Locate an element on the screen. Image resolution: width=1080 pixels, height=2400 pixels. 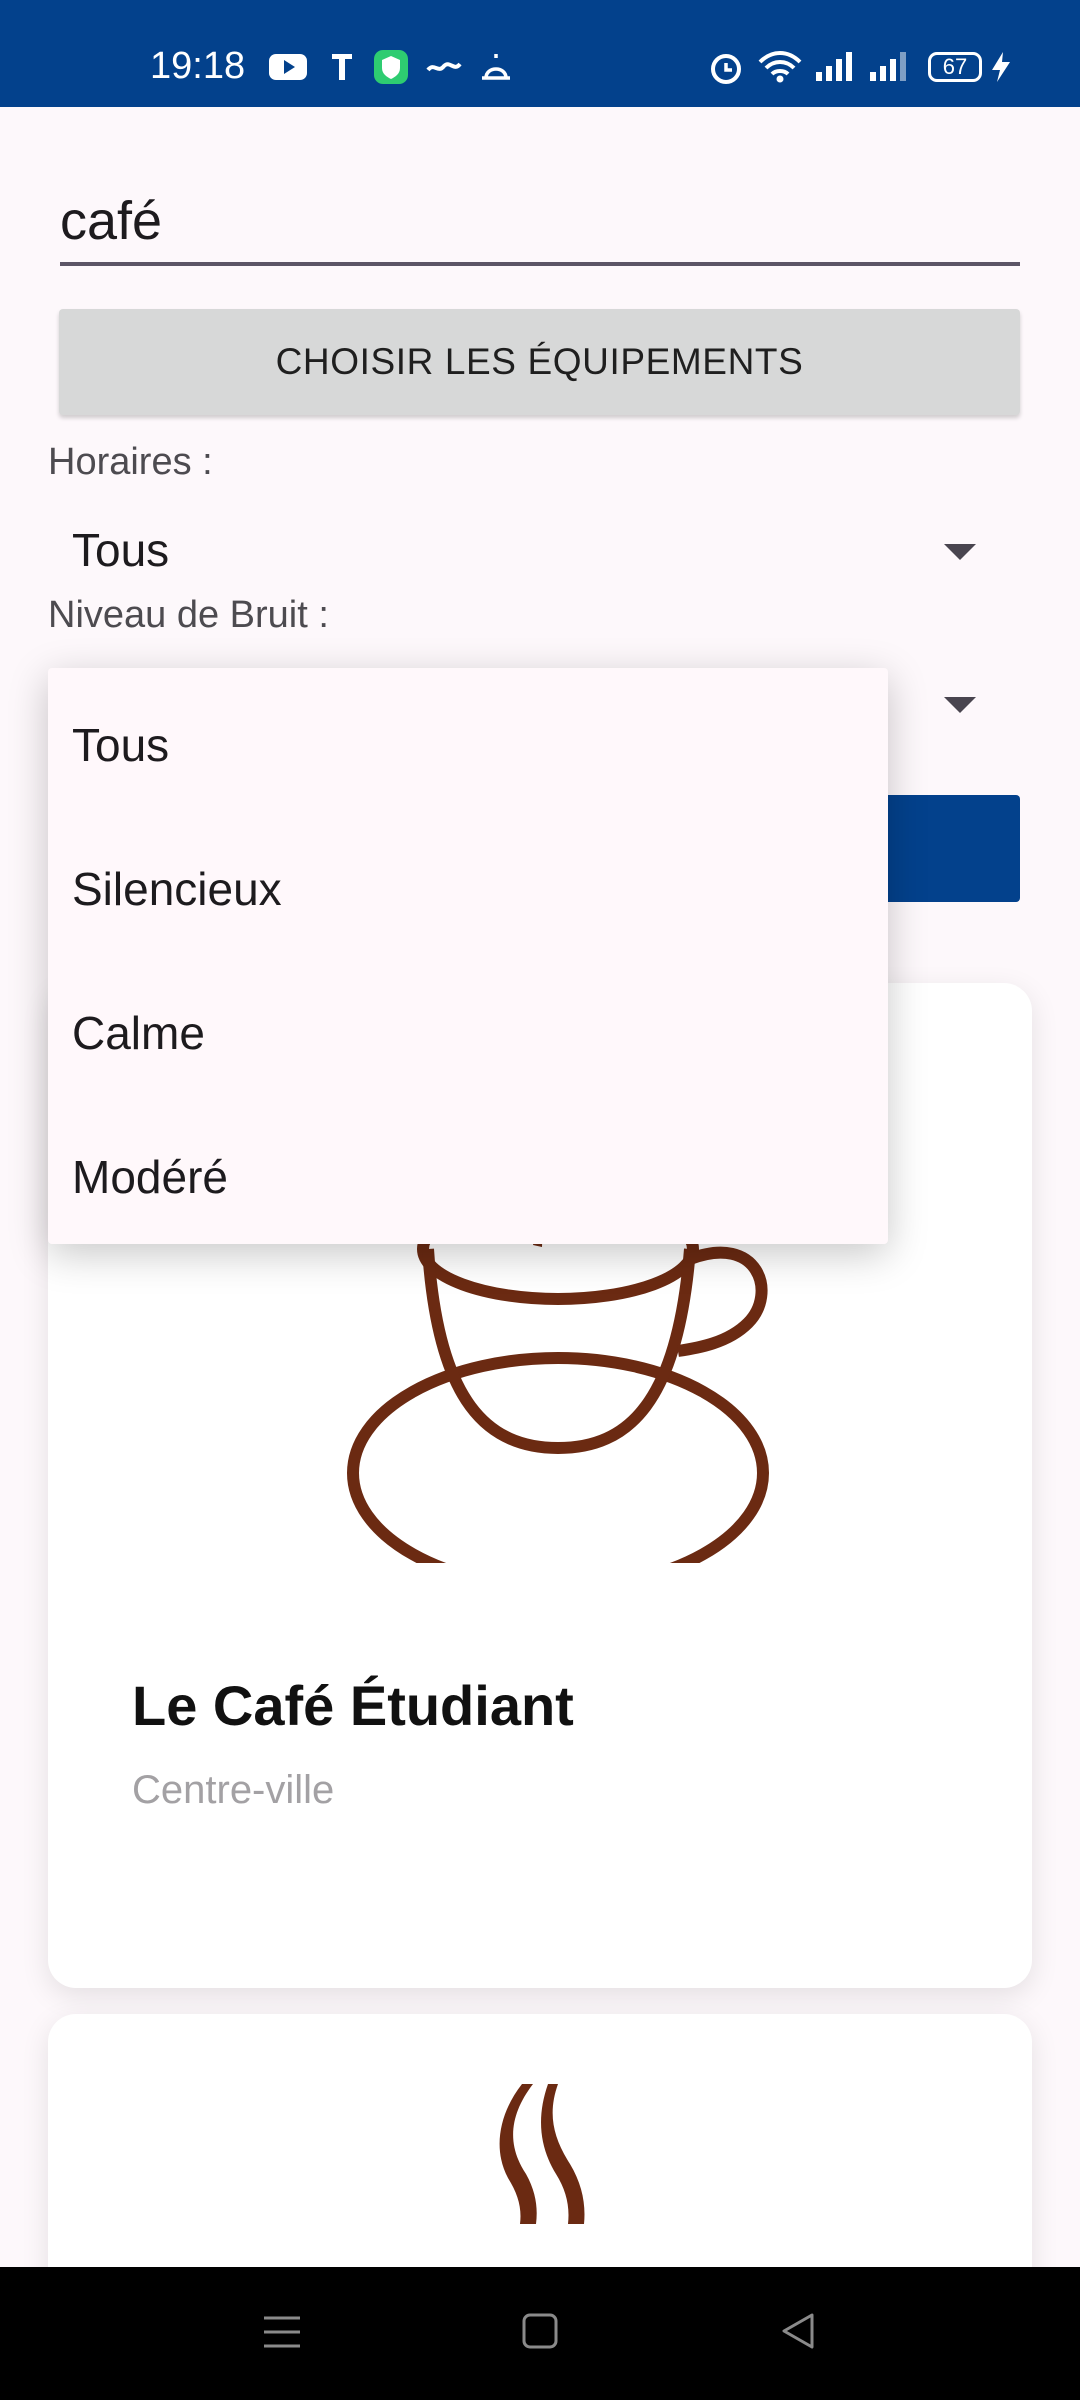
choose-equipments-button: CHOISIR LES ÉQUIPEMENTS is located at coordinates (539, 362).